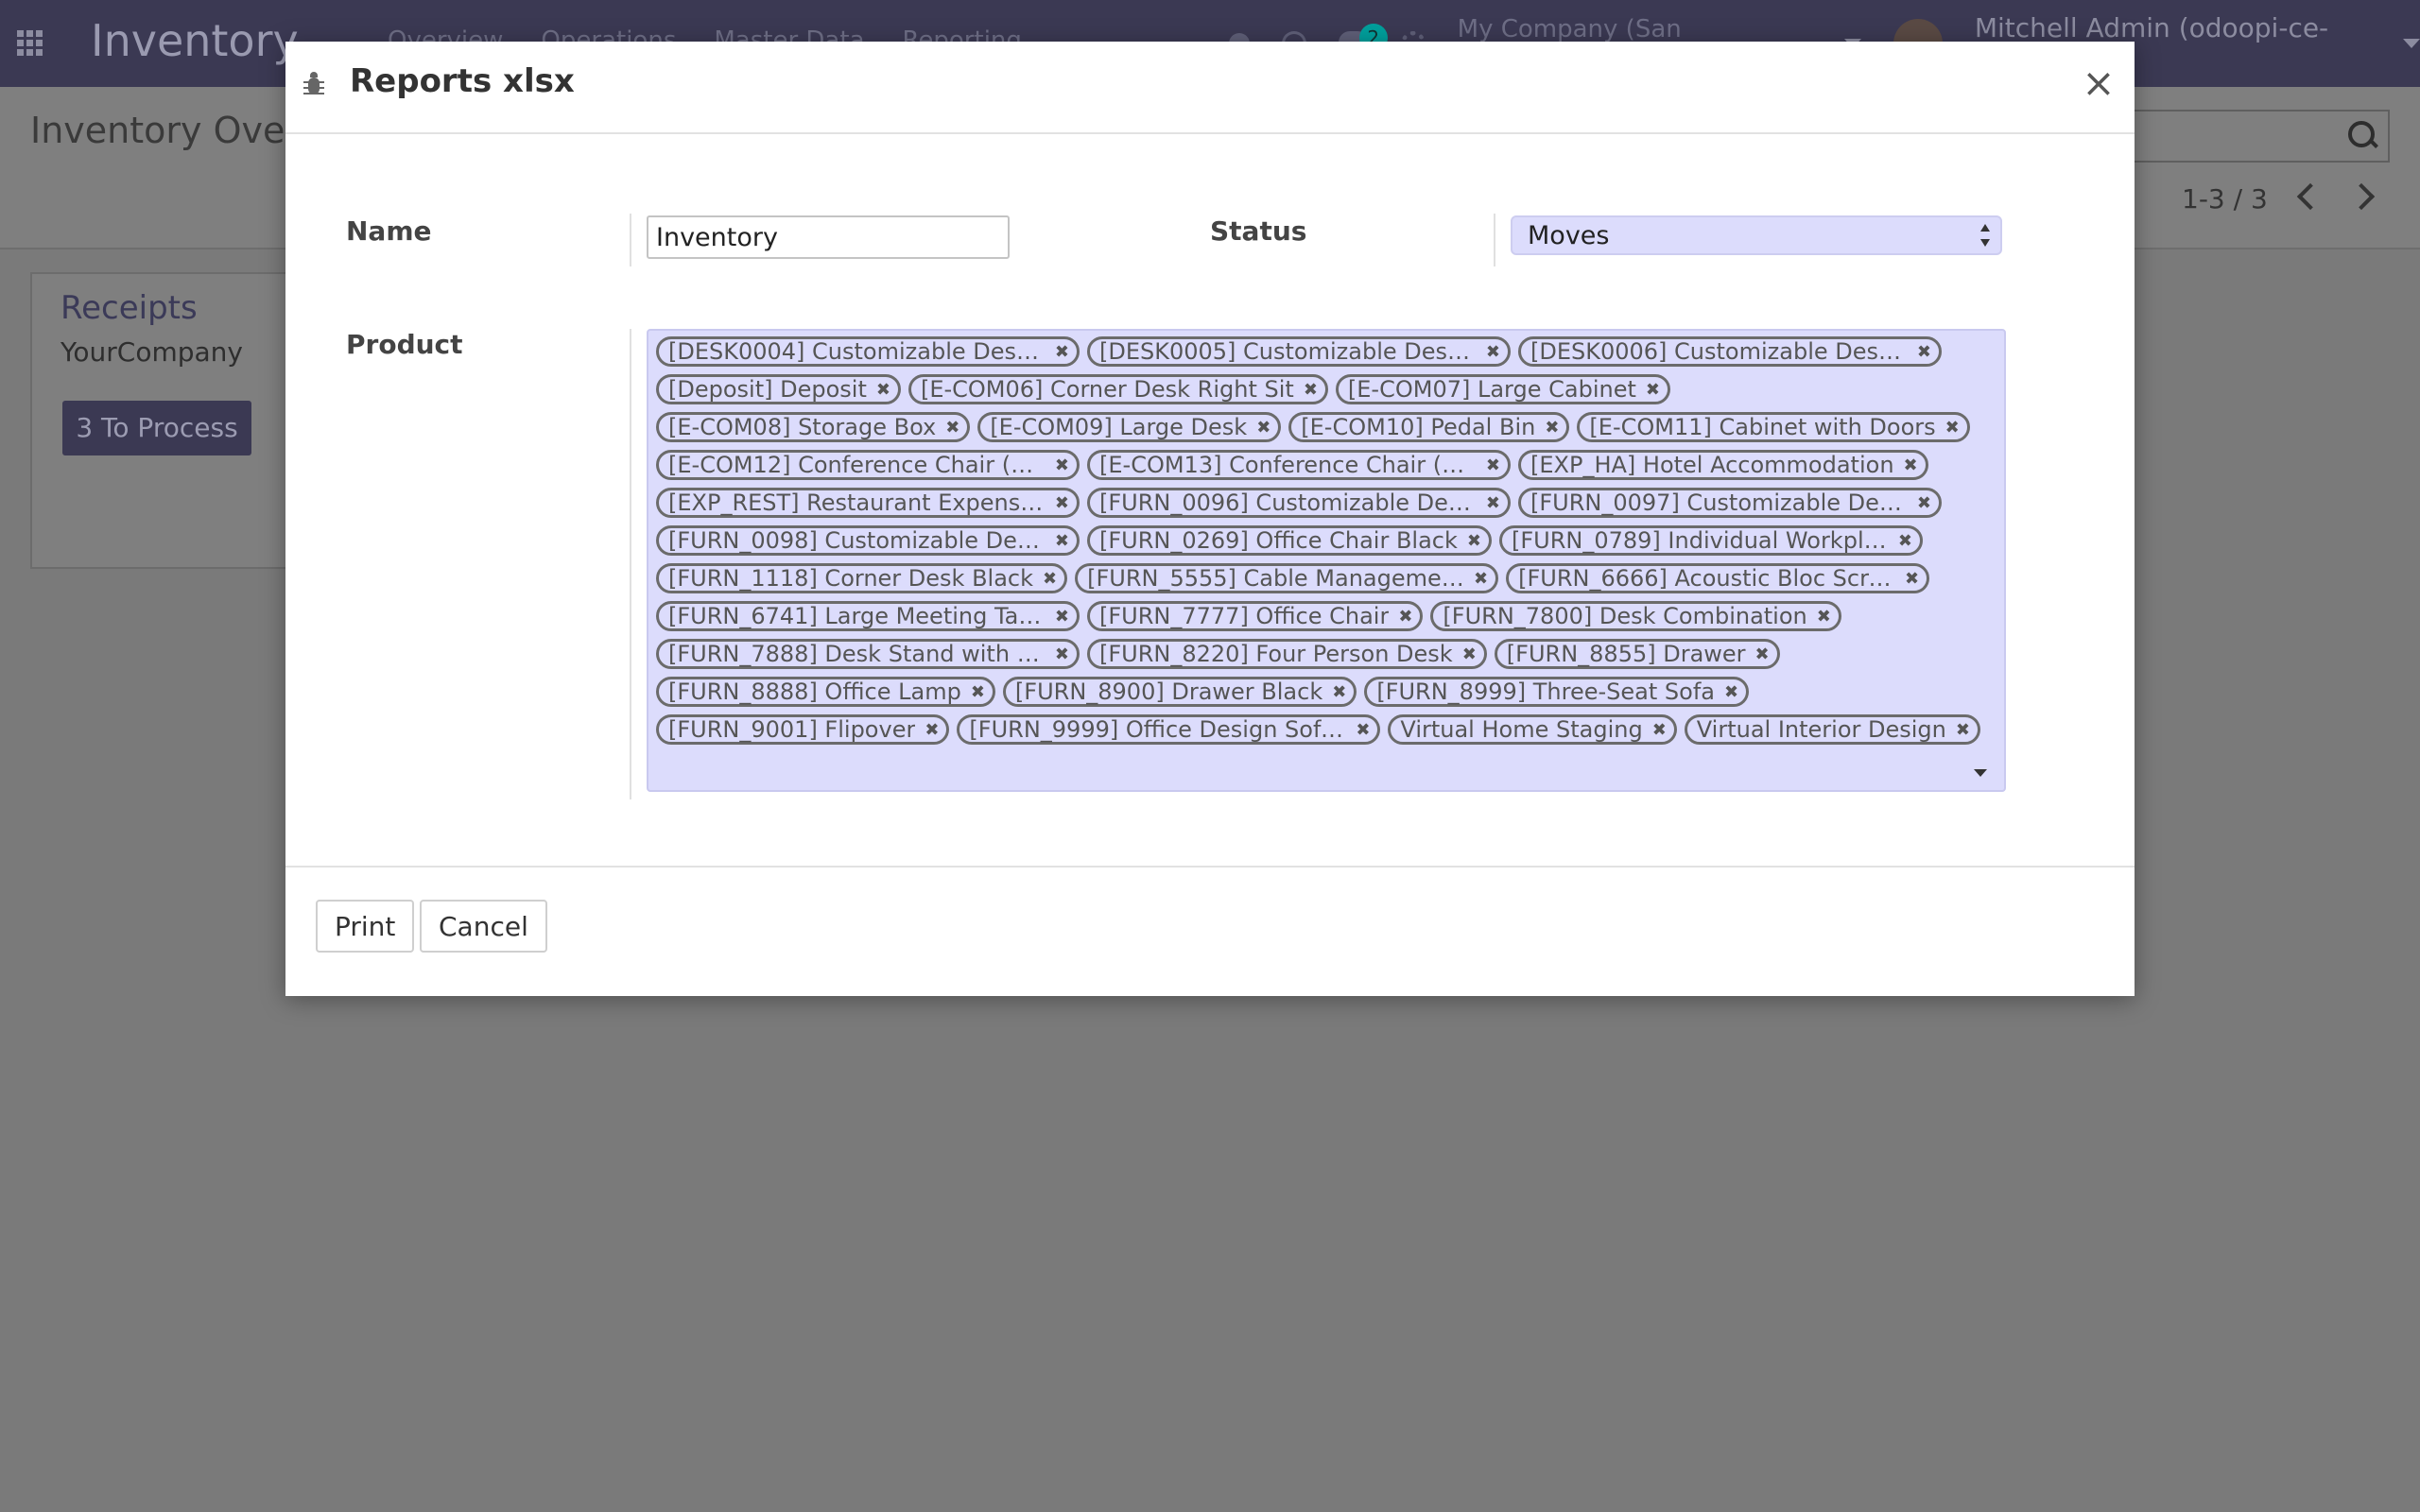  Describe the element at coordinates (2361, 134) in the screenshot. I see `search-icon` at that location.